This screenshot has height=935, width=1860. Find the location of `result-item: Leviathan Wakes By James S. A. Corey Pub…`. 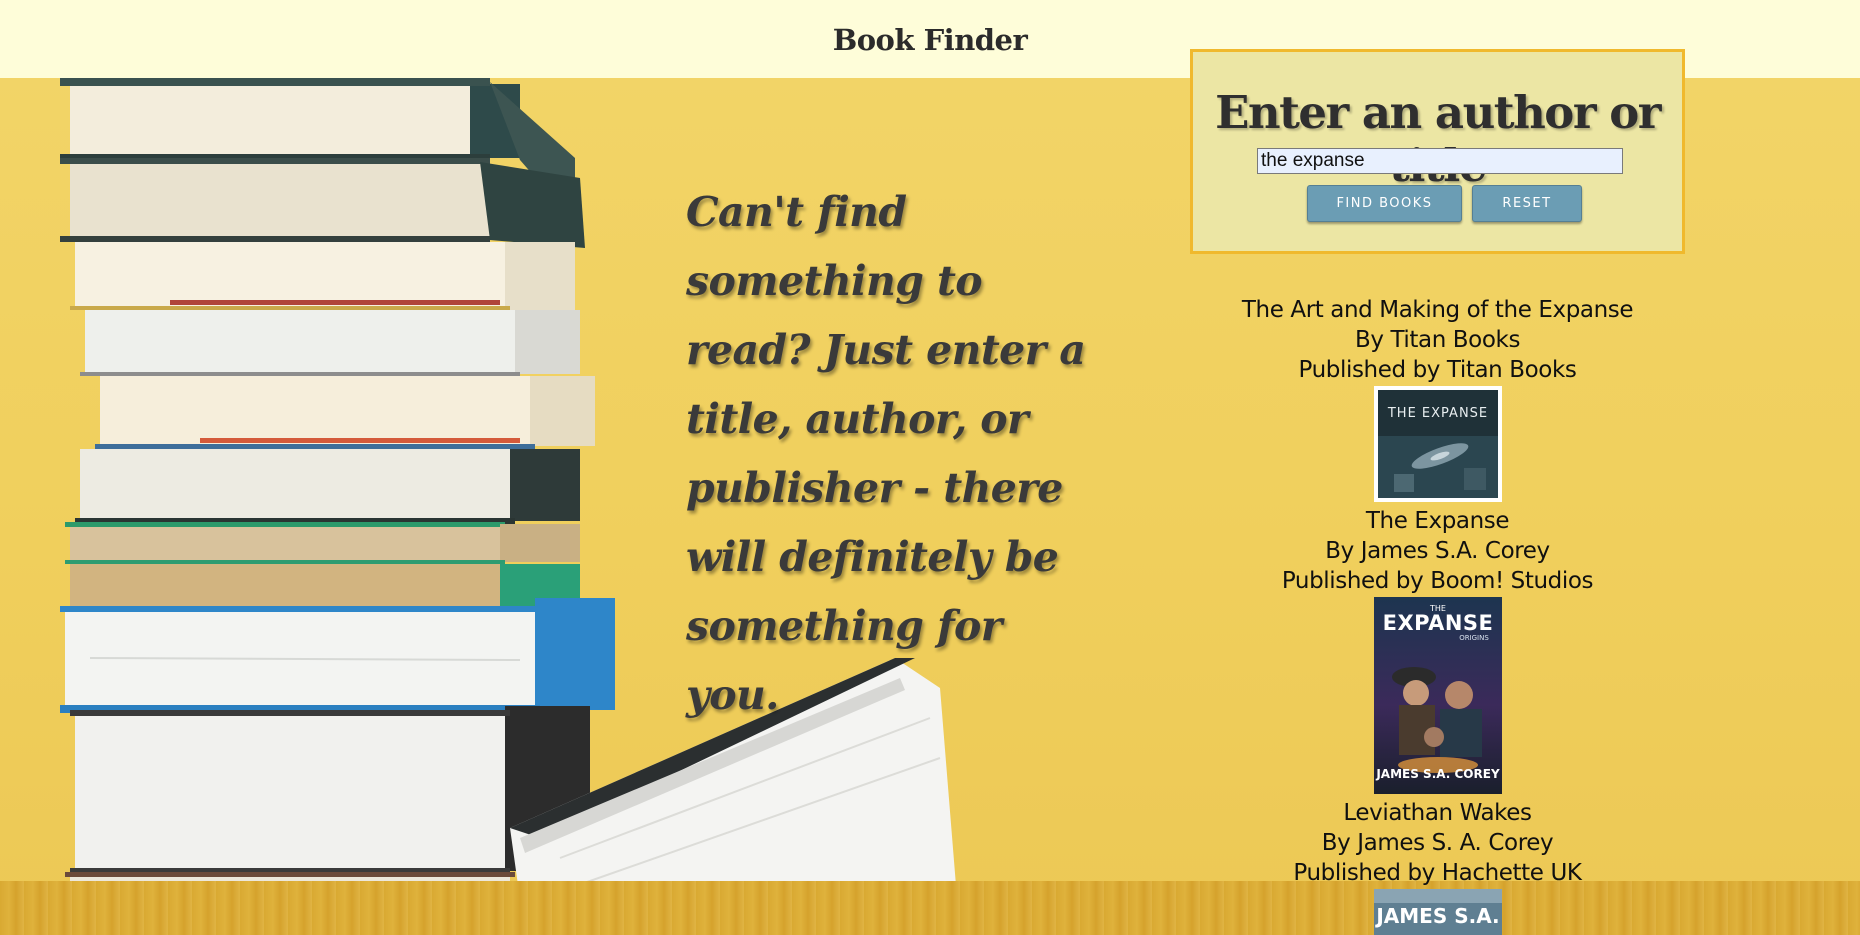

result-item: Leviathan Wakes By James S. A. Corey Pub… is located at coordinates (1437, 866).